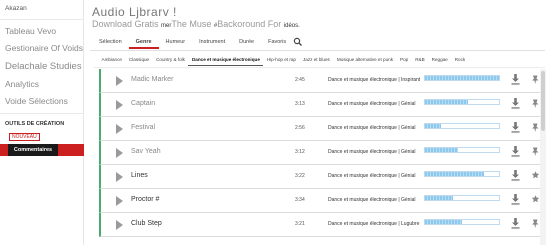  What do you see at coordinates (41, 101) in the screenshot?
I see `sidebar-item-selections: Voide Sélections` at bounding box center [41, 101].